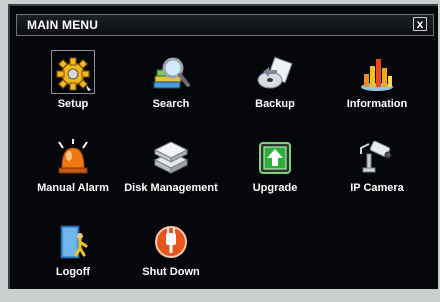 This screenshot has height=302, width=440. I want to click on menu-item-backup: Backup, so click(275, 94).